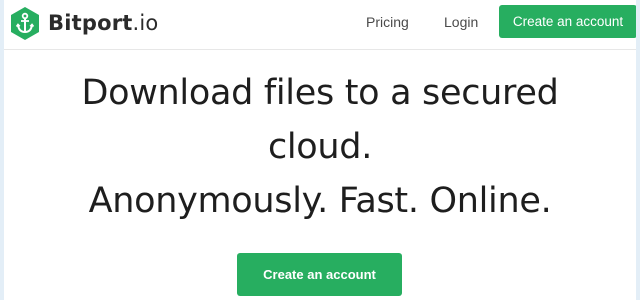 Image resolution: width=640 pixels, height=300 pixels. I want to click on logo-text: Bitport.io, so click(103, 23).